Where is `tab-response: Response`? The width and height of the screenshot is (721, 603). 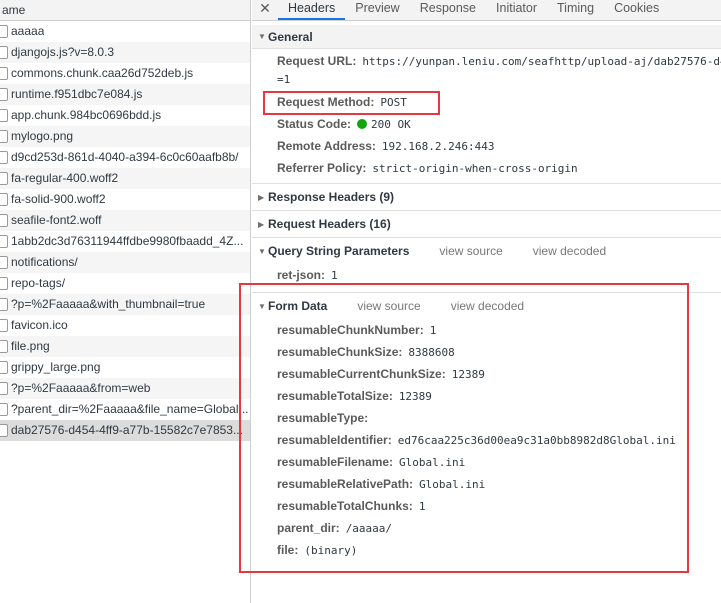 tab-response: Response is located at coordinates (448, 10).